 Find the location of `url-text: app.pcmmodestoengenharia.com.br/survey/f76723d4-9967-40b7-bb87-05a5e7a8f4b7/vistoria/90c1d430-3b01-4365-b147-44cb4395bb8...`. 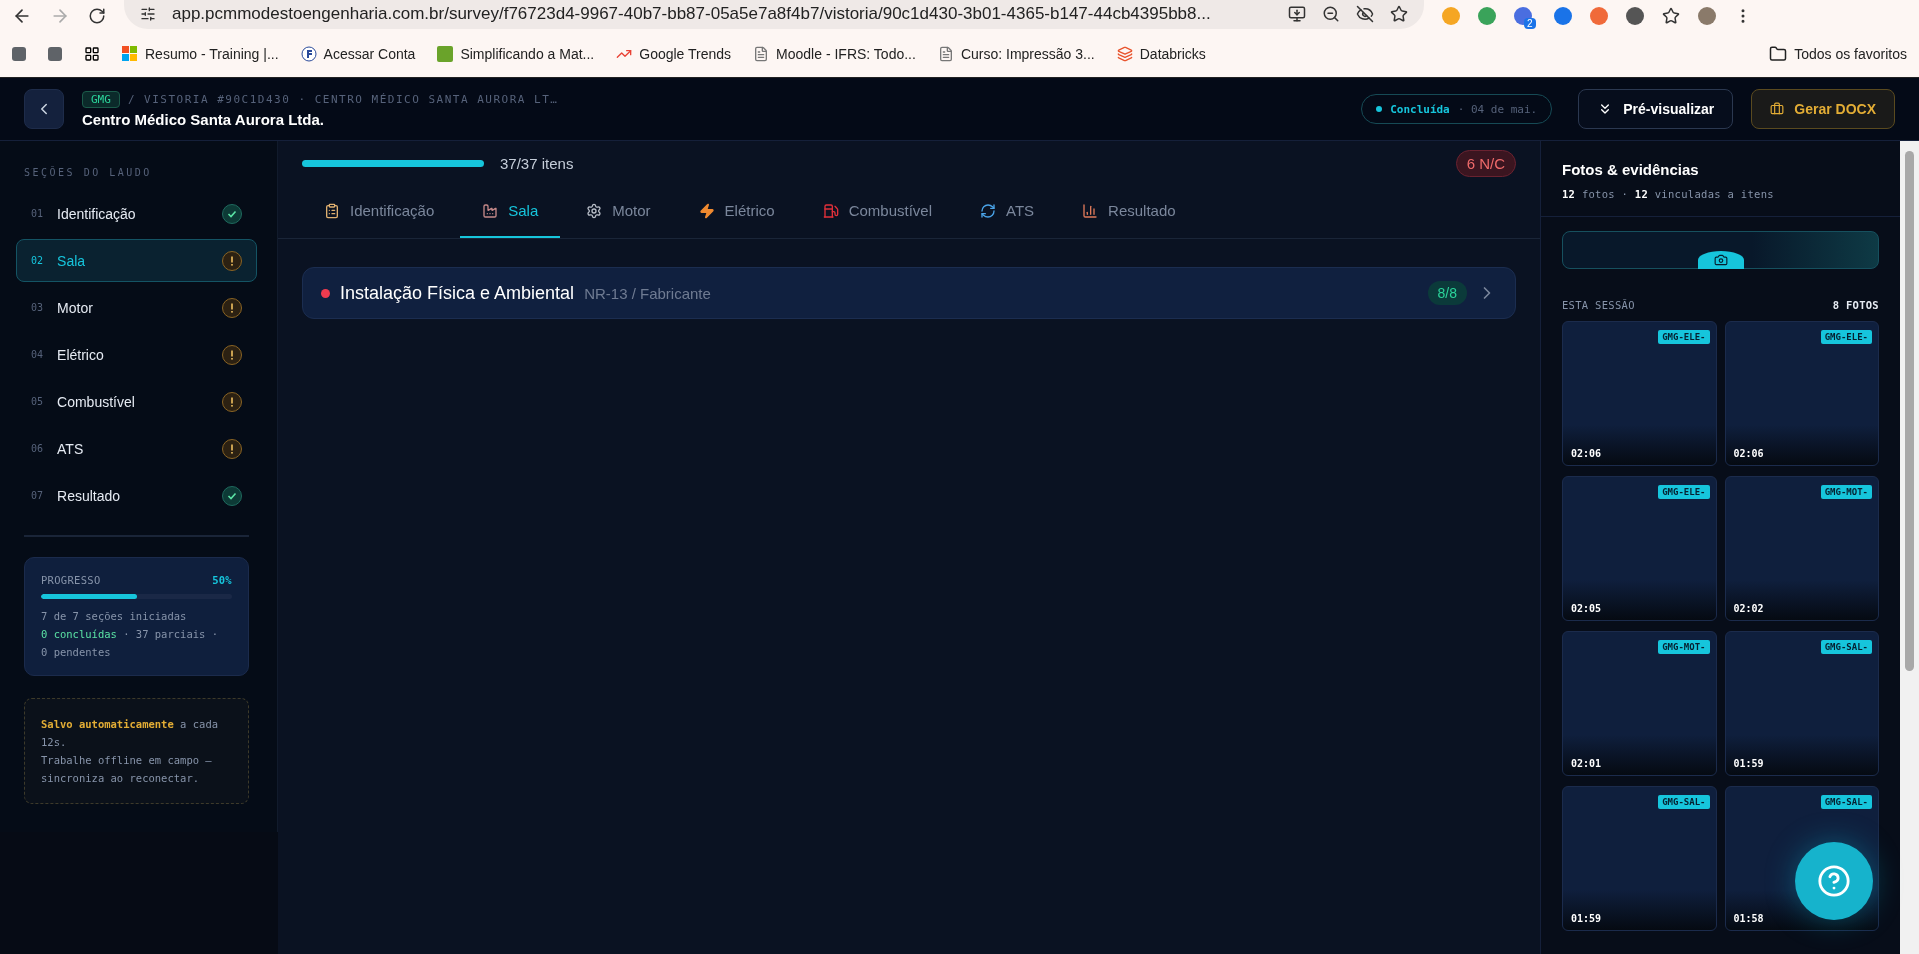

url-text: app.pcmmodestoengenharia.com.br/survey/f76723d4-9967-40b7-bb87-05a5e7a8f4b7/vistoria/90c1d430-3b01-4365-b147-44cb4395bb8... is located at coordinates (692, 14).